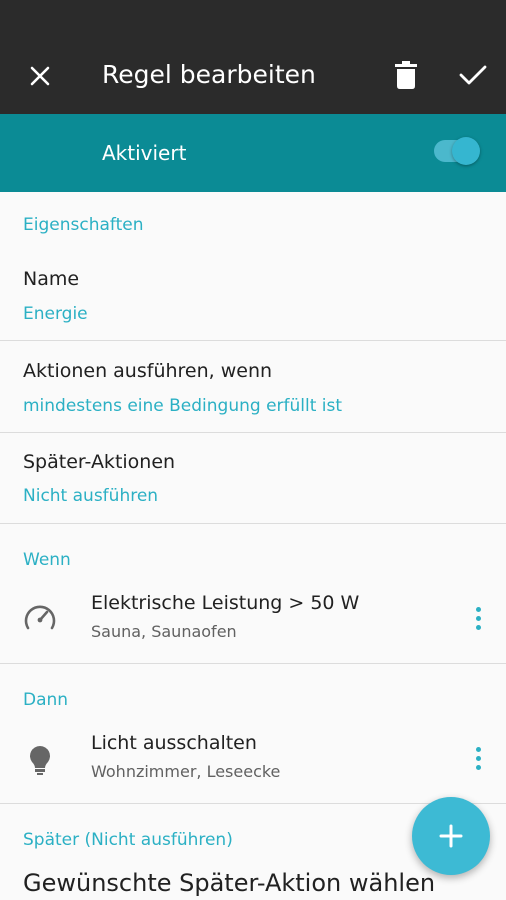 This screenshot has width=506, height=900. Describe the element at coordinates (40, 760) in the screenshot. I see `lightbulb-icon` at that location.